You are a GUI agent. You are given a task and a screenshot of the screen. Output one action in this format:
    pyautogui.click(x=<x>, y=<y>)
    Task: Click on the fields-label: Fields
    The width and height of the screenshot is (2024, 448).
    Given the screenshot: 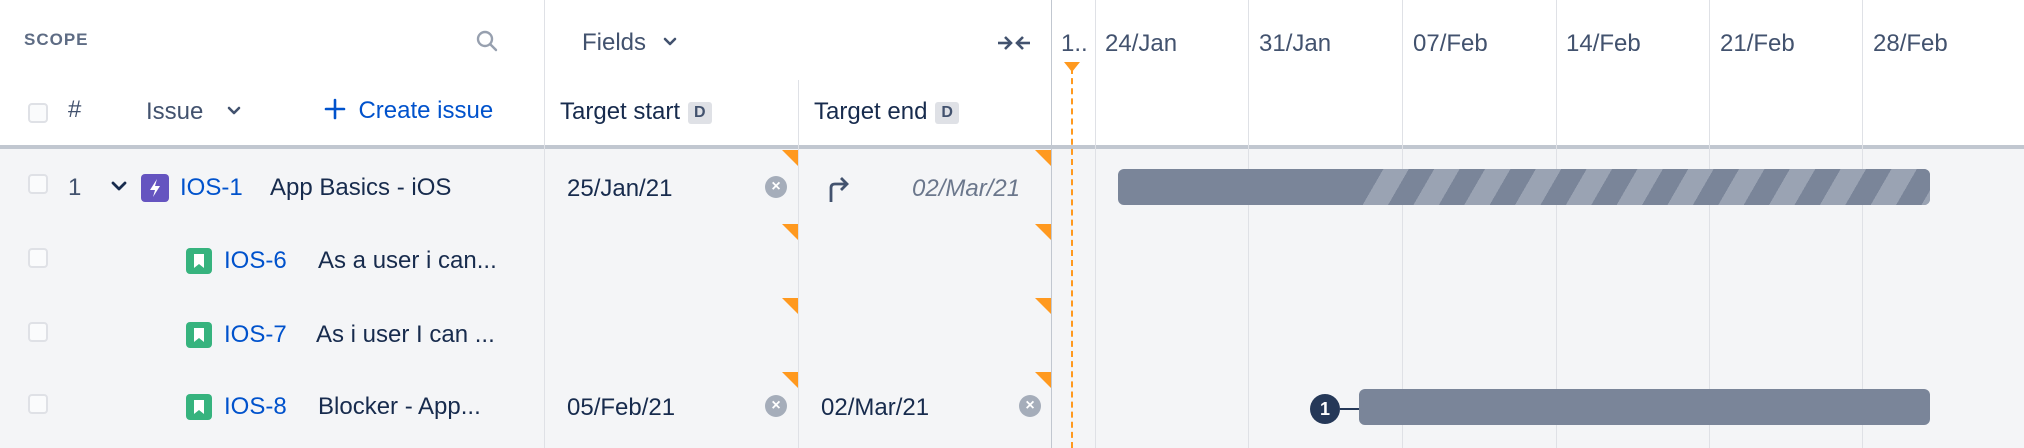 What is the action you would take?
    pyautogui.click(x=614, y=42)
    